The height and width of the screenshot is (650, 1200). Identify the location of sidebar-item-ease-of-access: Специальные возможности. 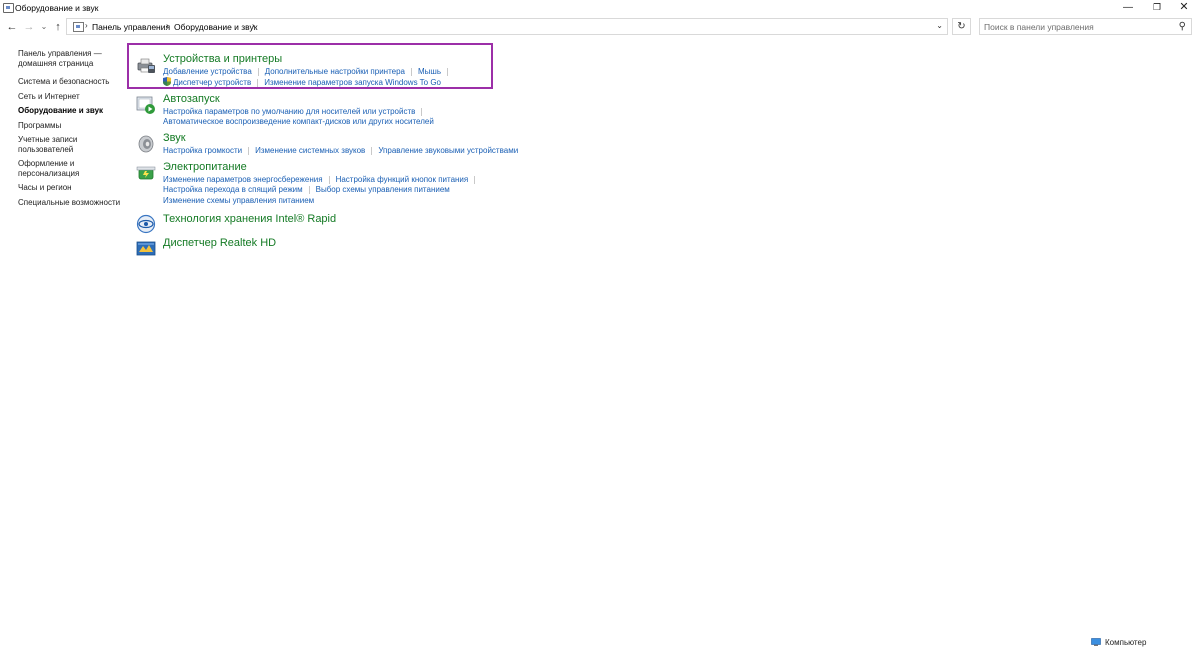
(70, 203).